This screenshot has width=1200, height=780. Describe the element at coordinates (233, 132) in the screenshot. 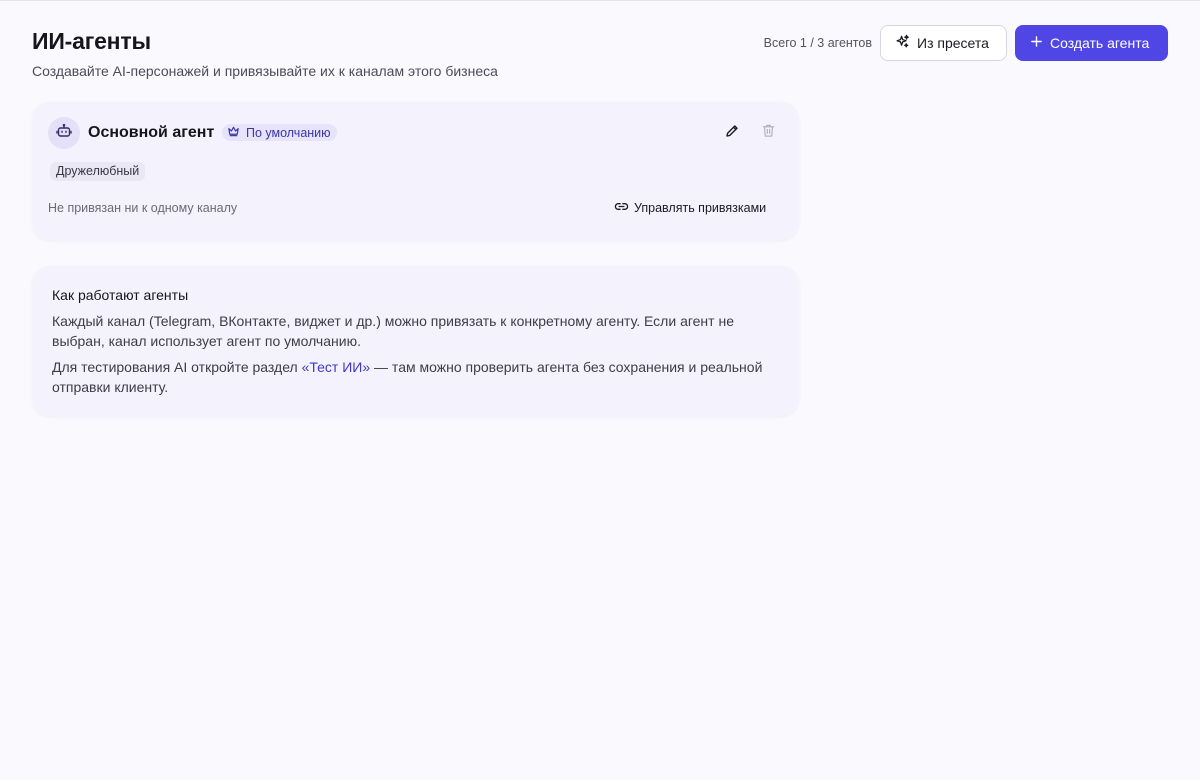

I see `crown-icon` at that location.